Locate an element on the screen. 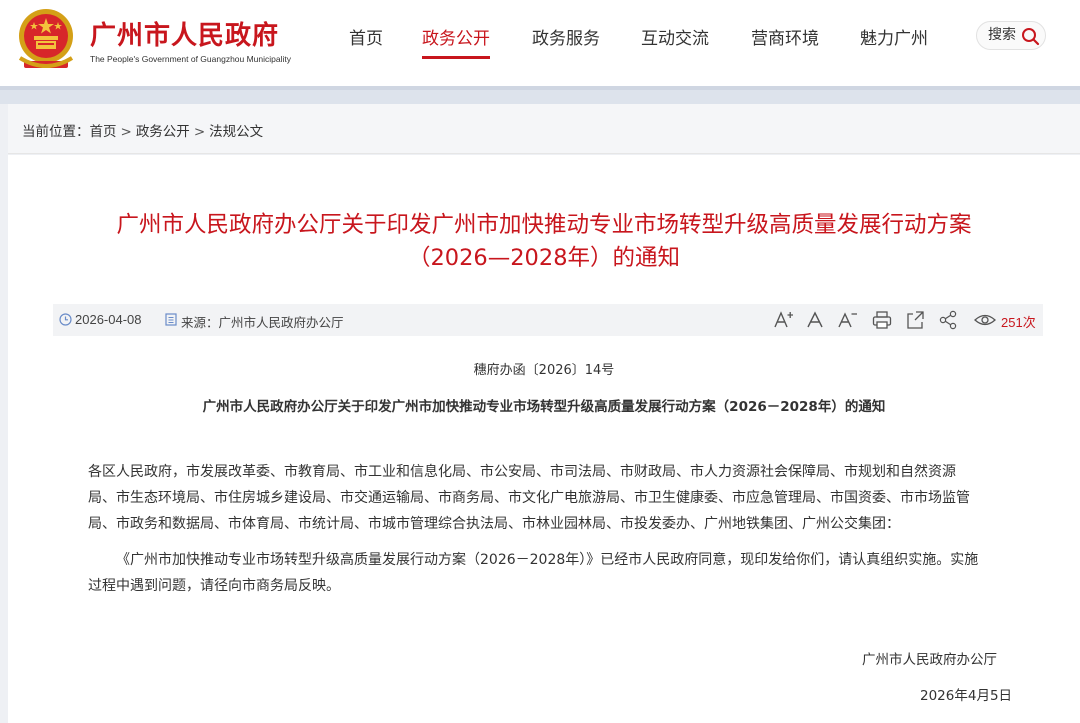  signature: 广州市人民政府办公厅 is located at coordinates (929, 660).